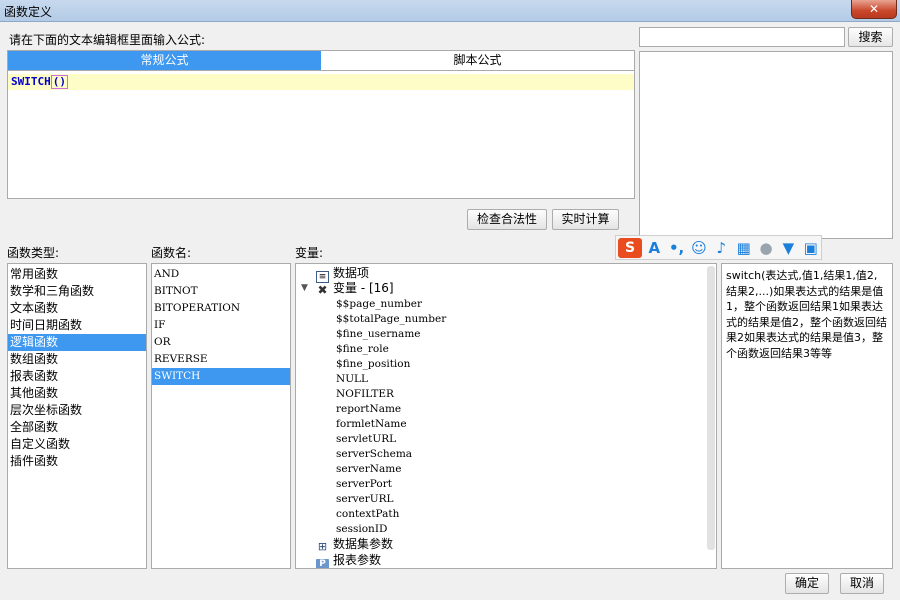  What do you see at coordinates (221, 325) in the screenshot?
I see `function-name-item: IF` at bounding box center [221, 325].